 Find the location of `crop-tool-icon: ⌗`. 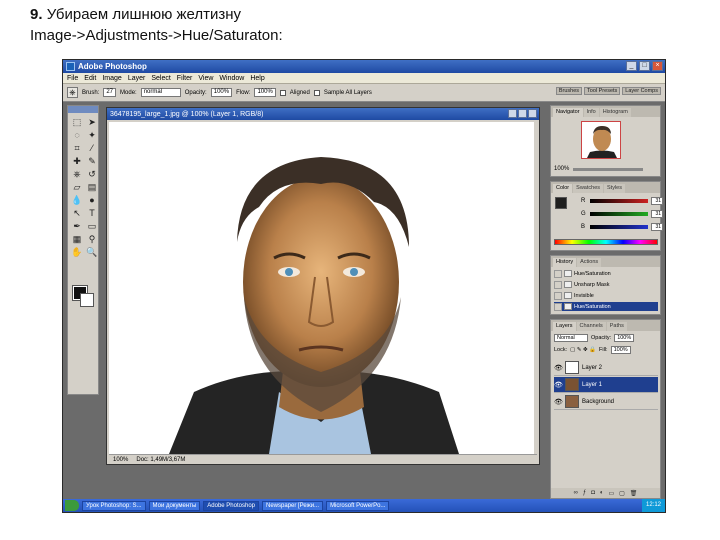

crop-tool-icon: ⌗ is located at coordinates (77, 148).